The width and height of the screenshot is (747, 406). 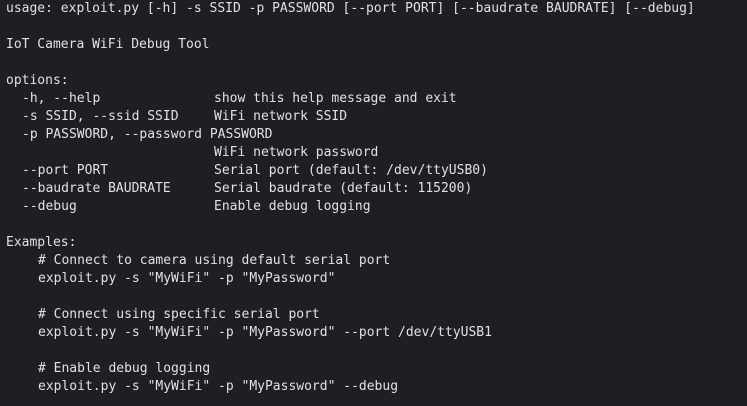 What do you see at coordinates (41, 242) in the screenshot?
I see `examples-header: Examples:` at bounding box center [41, 242].